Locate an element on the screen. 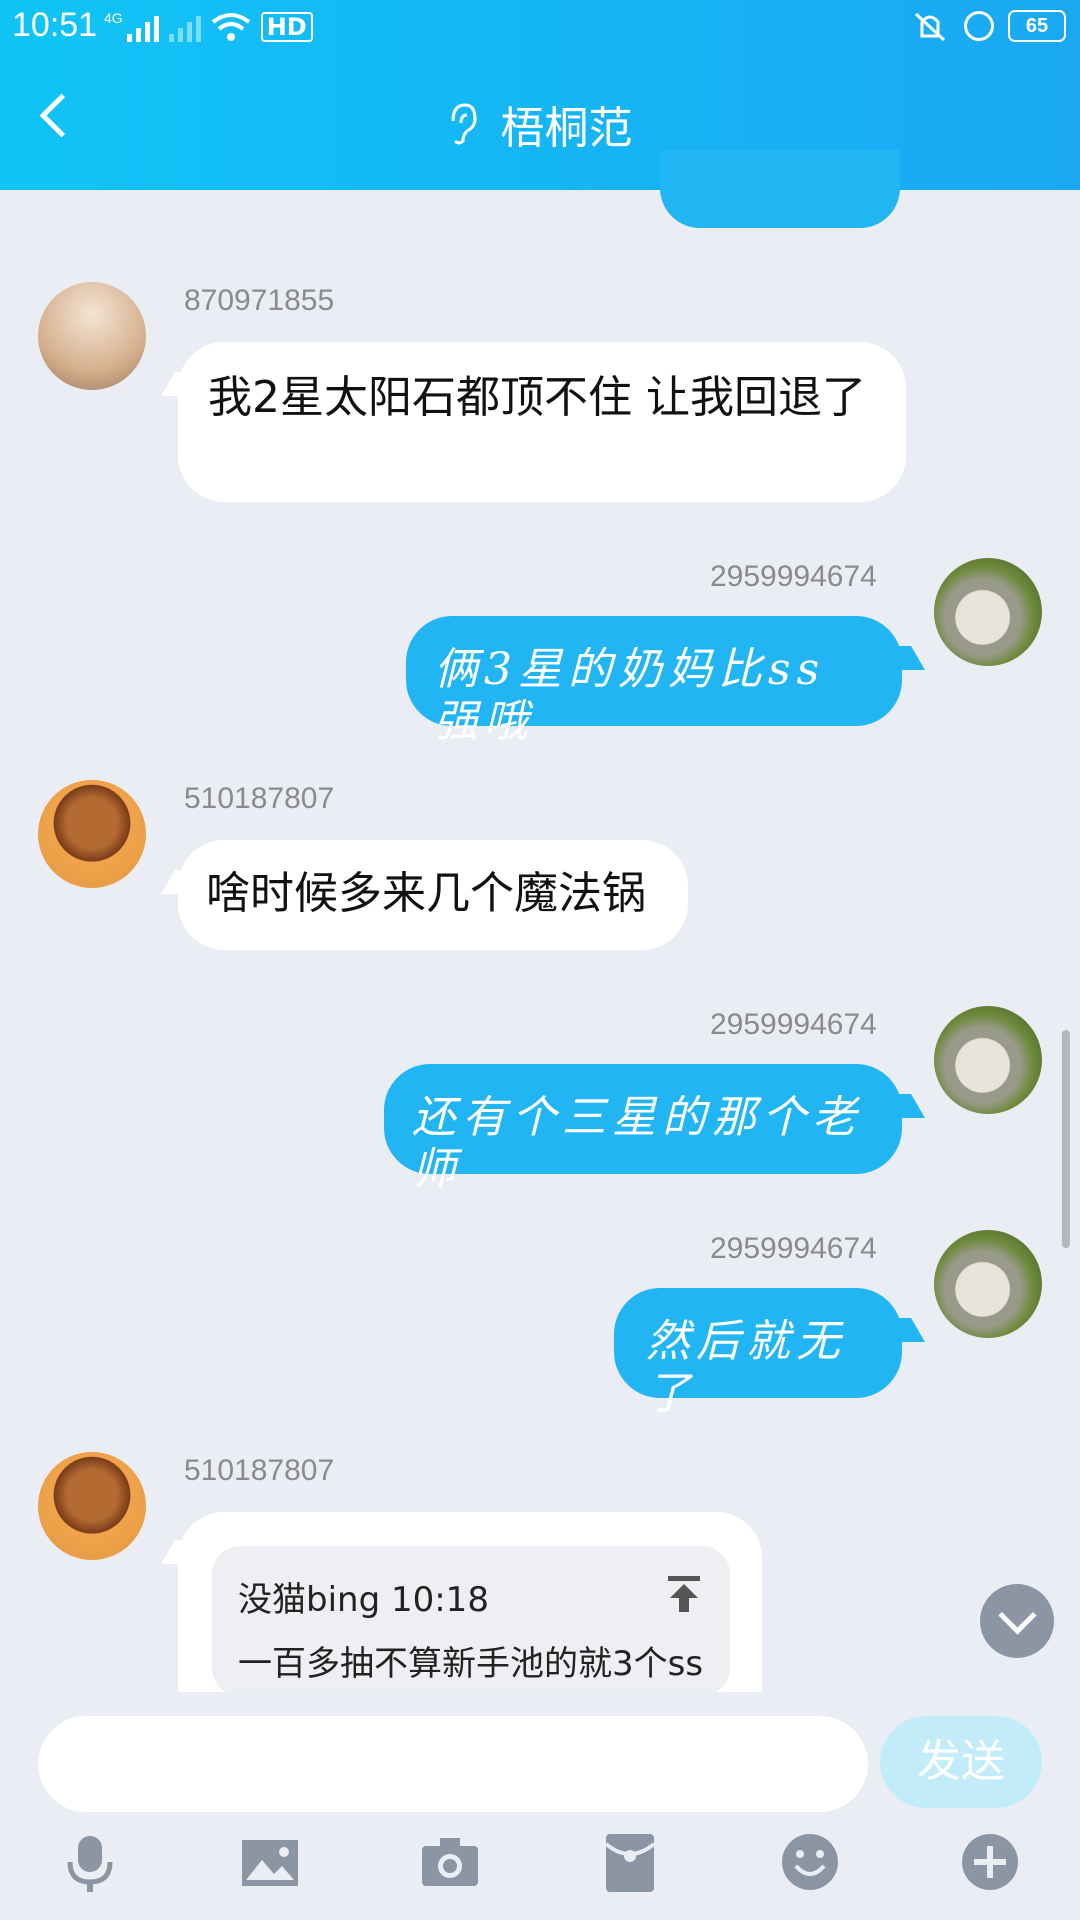  title-area: 梧桐范 is located at coordinates (540, 124).